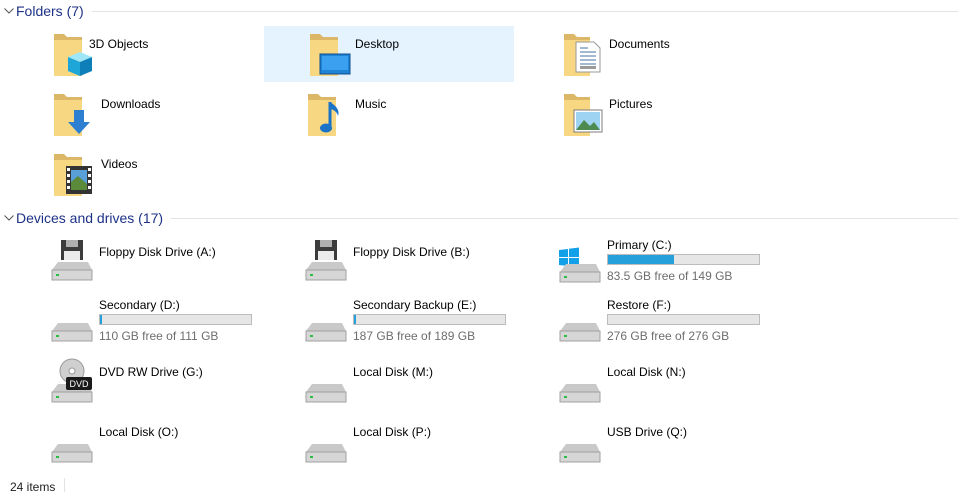 Image resolution: width=958 pixels, height=494 pixels. What do you see at coordinates (580, 265) in the screenshot?
I see `windows-drive-icon` at bounding box center [580, 265].